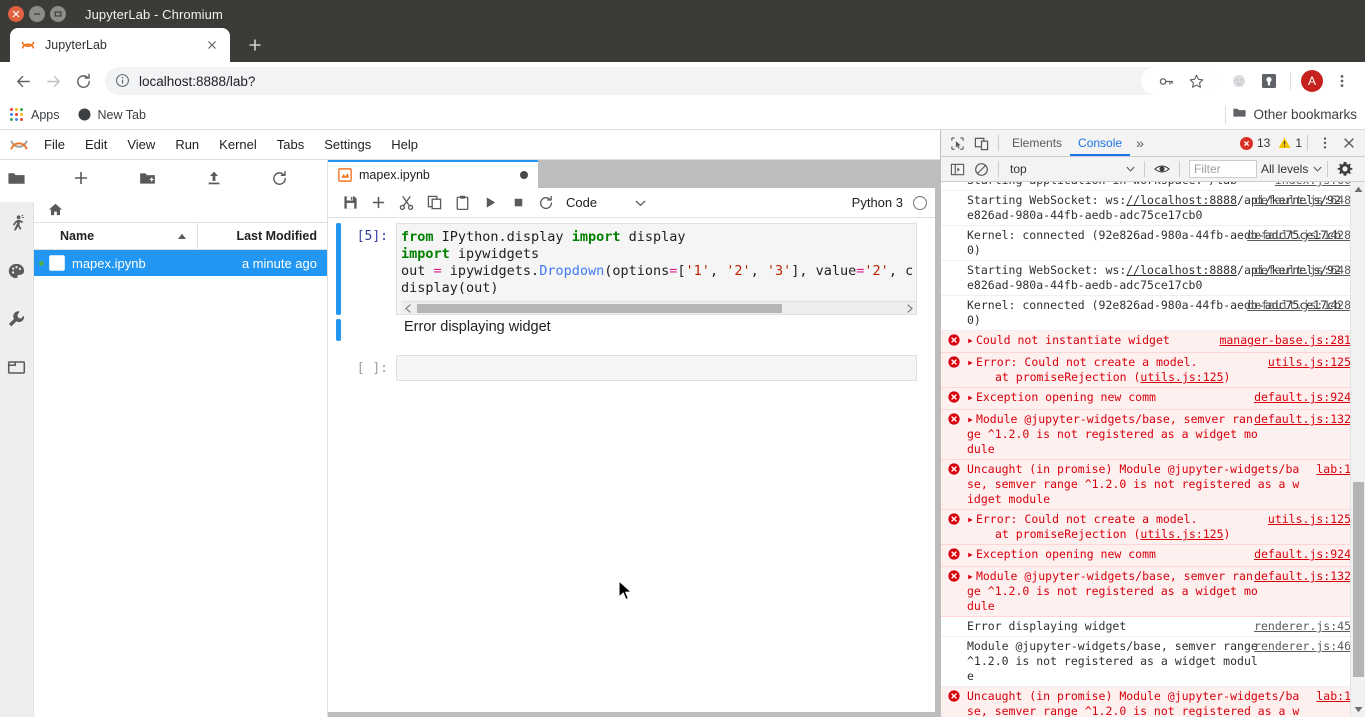 The image size is (1365, 717). Describe the element at coordinates (1285, 340) in the screenshot. I see `message-source: manager-base.js:281` at that location.